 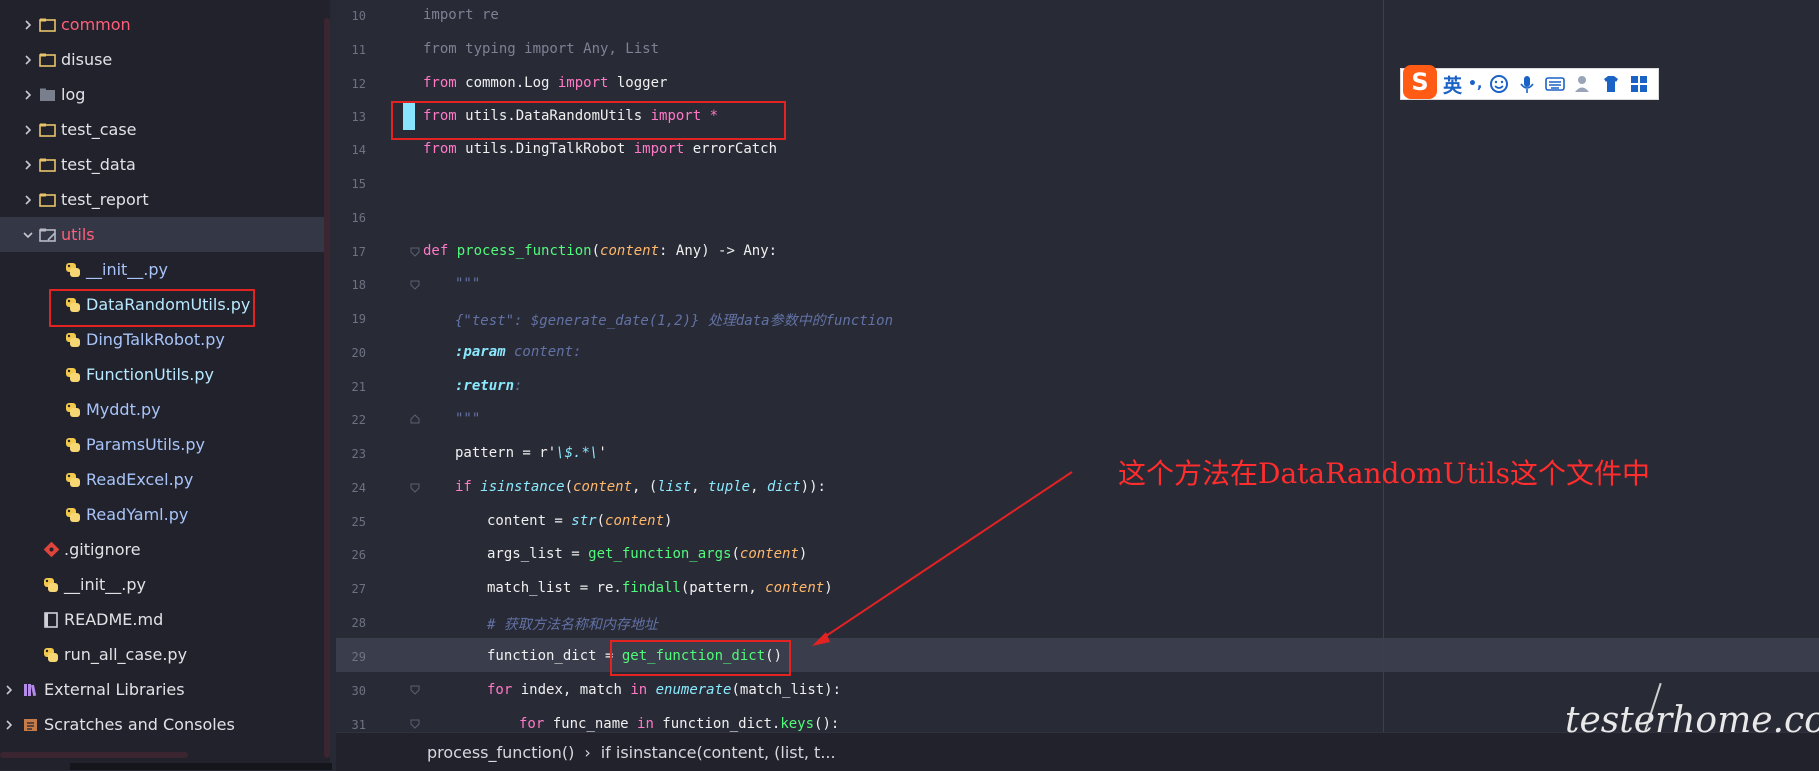 What do you see at coordinates (162, 59) in the screenshot?
I see `tree-item-disuse: disuse` at bounding box center [162, 59].